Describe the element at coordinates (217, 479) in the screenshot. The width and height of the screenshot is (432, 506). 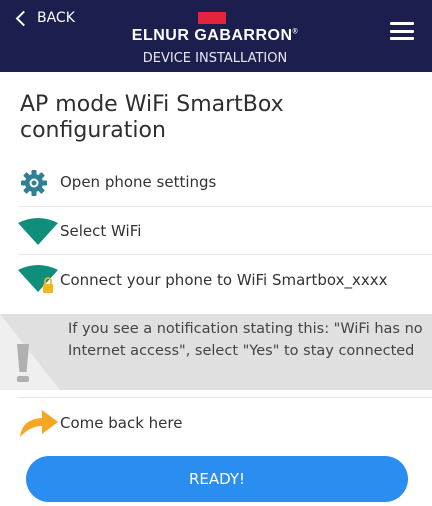
I see `ready-button: READY!` at that location.